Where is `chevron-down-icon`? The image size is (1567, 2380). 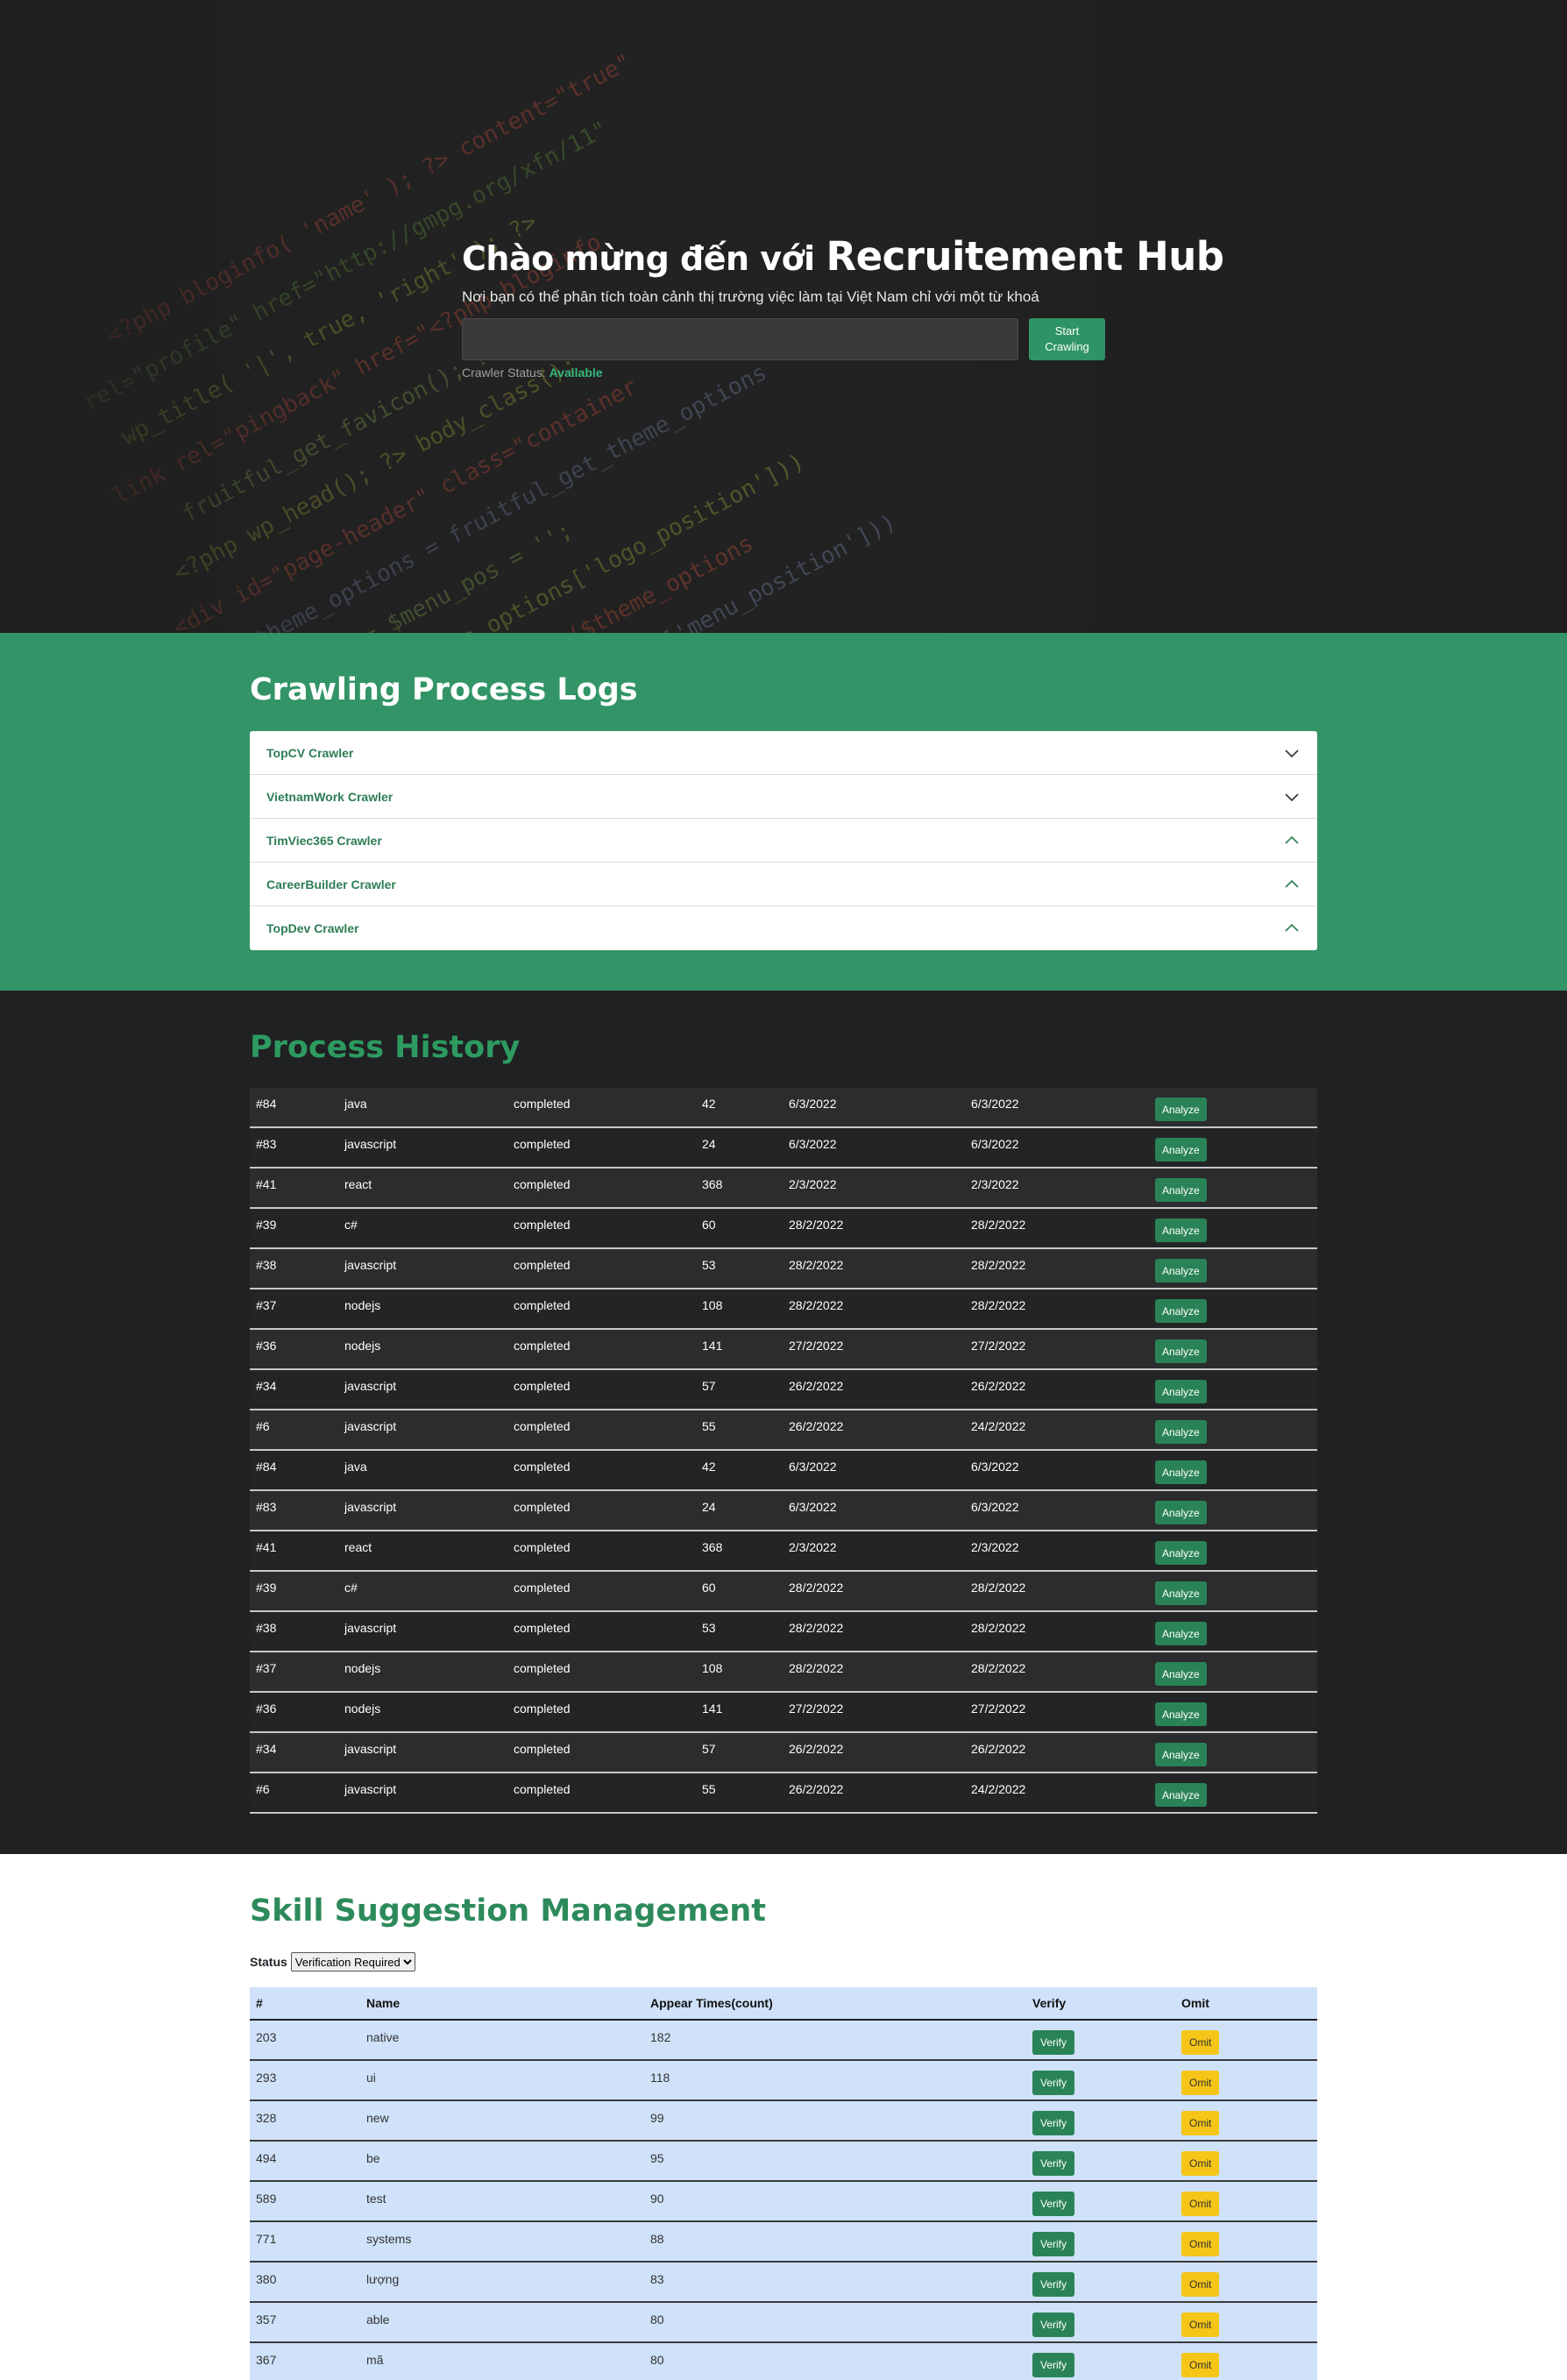 chevron-down-icon is located at coordinates (1292, 796).